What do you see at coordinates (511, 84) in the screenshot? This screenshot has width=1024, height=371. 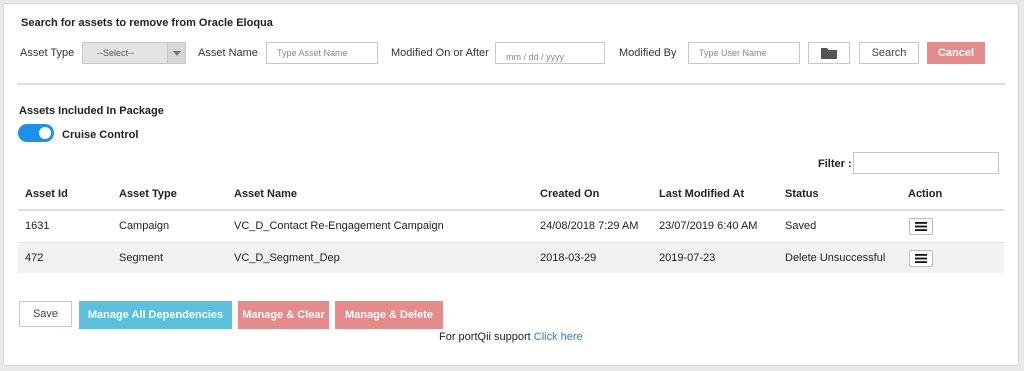 I see `section-divider` at bounding box center [511, 84].